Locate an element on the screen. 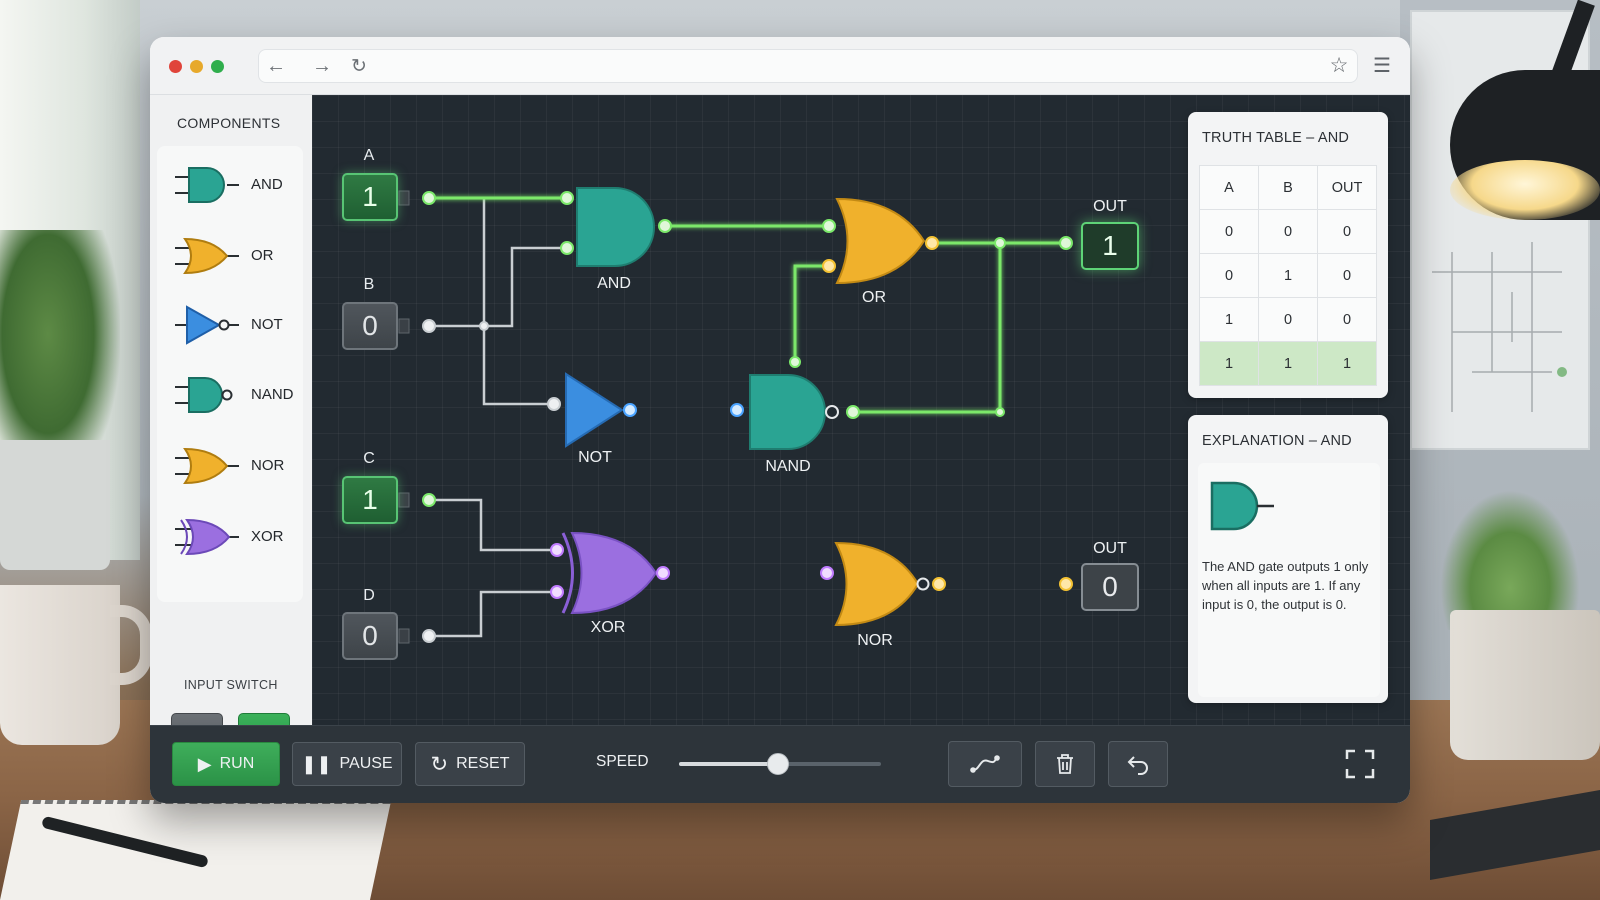 Image resolution: width=1600 pixels, height=900 pixels. nand-gate-icon is located at coordinates (204, 395).